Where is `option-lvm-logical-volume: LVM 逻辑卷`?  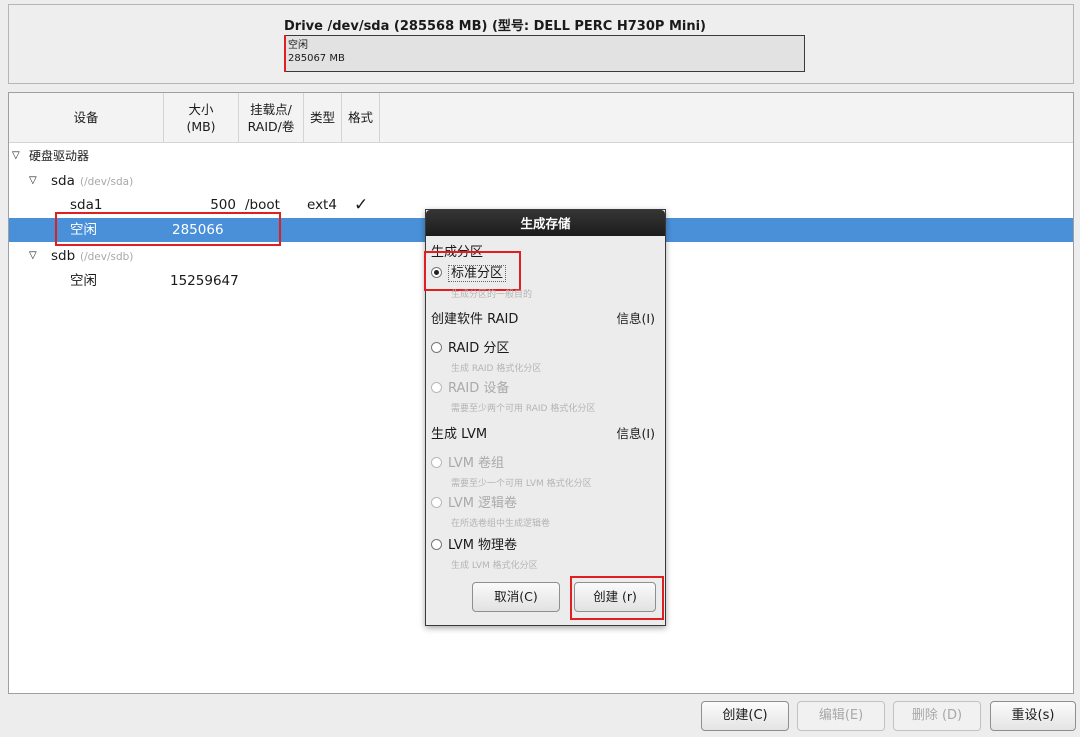 option-lvm-logical-volume: LVM 逻辑卷 is located at coordinates (474, 501).